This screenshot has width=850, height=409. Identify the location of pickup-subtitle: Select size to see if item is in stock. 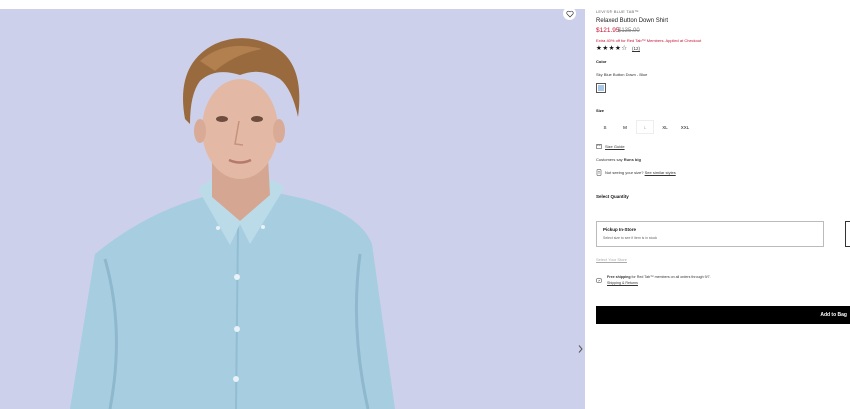
(630, 238).